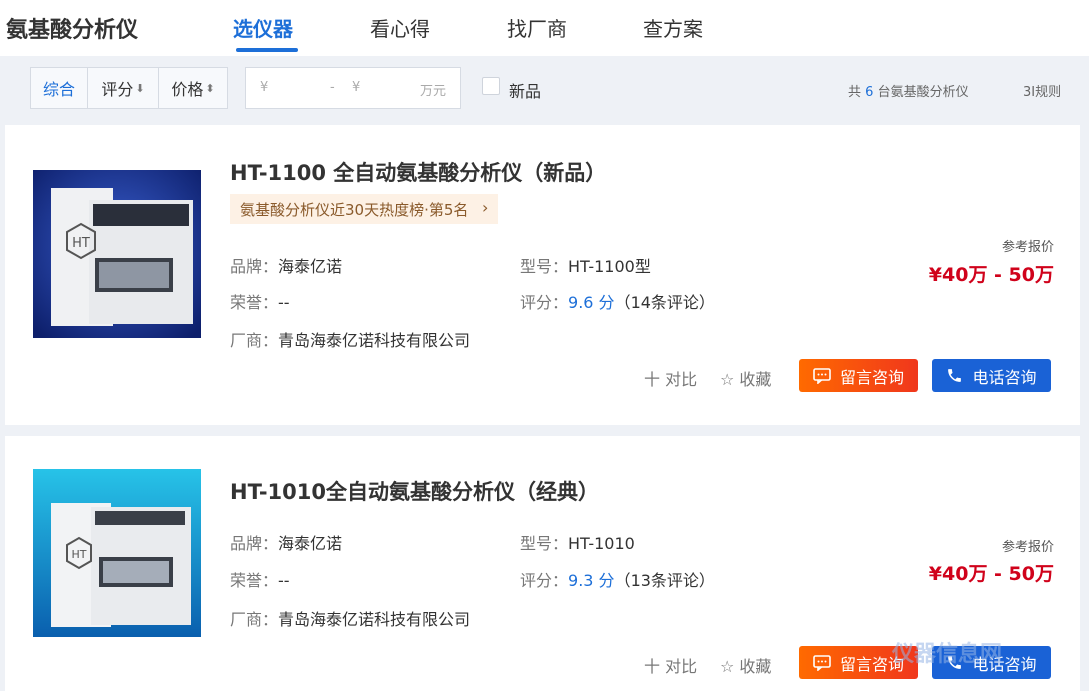  Describe the element at coordinates (601, 543) in the screenshot. I see `model-value: HT-1010` at that location.